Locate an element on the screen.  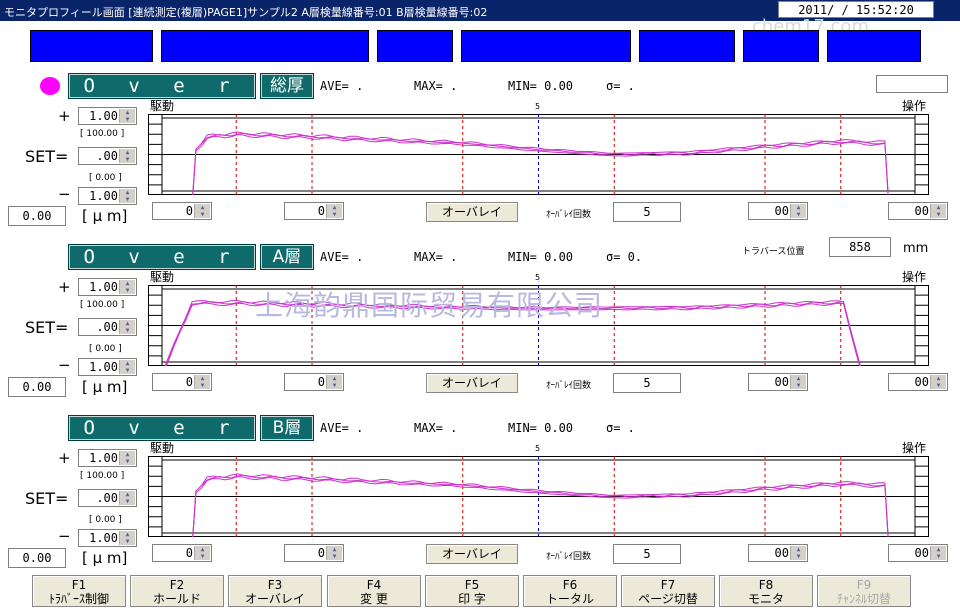
bottom-left-spinner-value: 0 is located at coordinates (189, 553).